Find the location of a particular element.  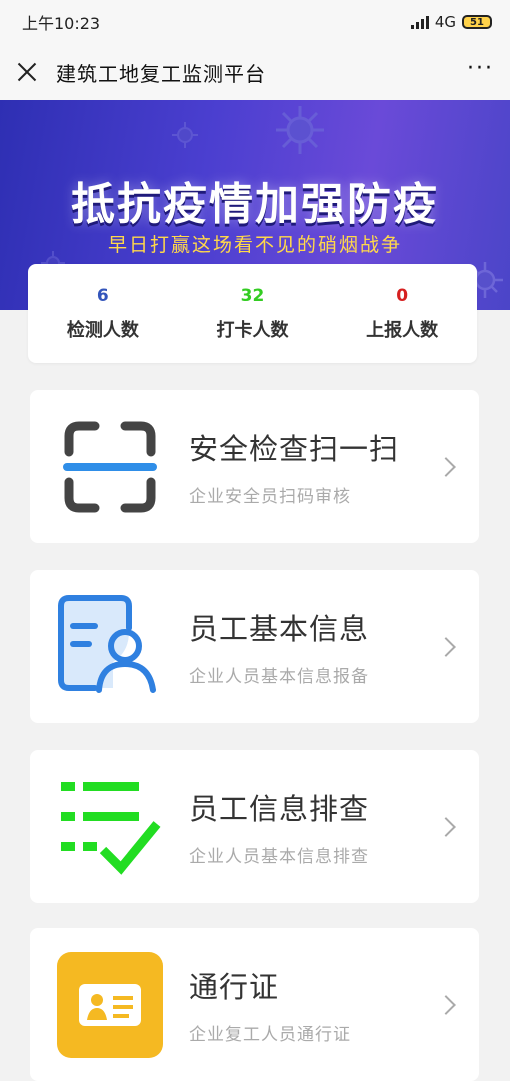

card-title: 安全检查扫一扫 is located at coordinates (294, 449).